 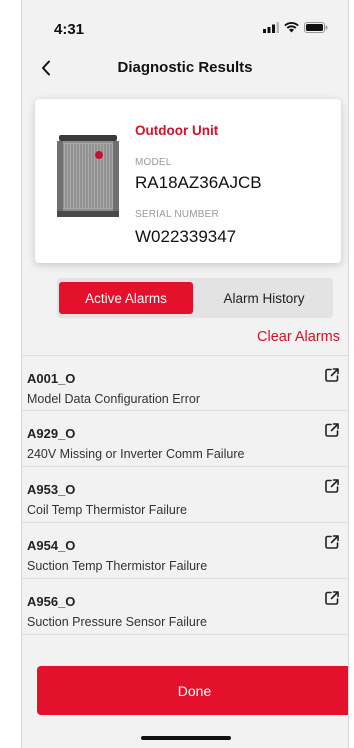 What do you see at coordinates (136, 454) in the screenshot?
I see `alarm-description: 240V Missing or Inverter Comm Failure` at bounding box center [136, 454].